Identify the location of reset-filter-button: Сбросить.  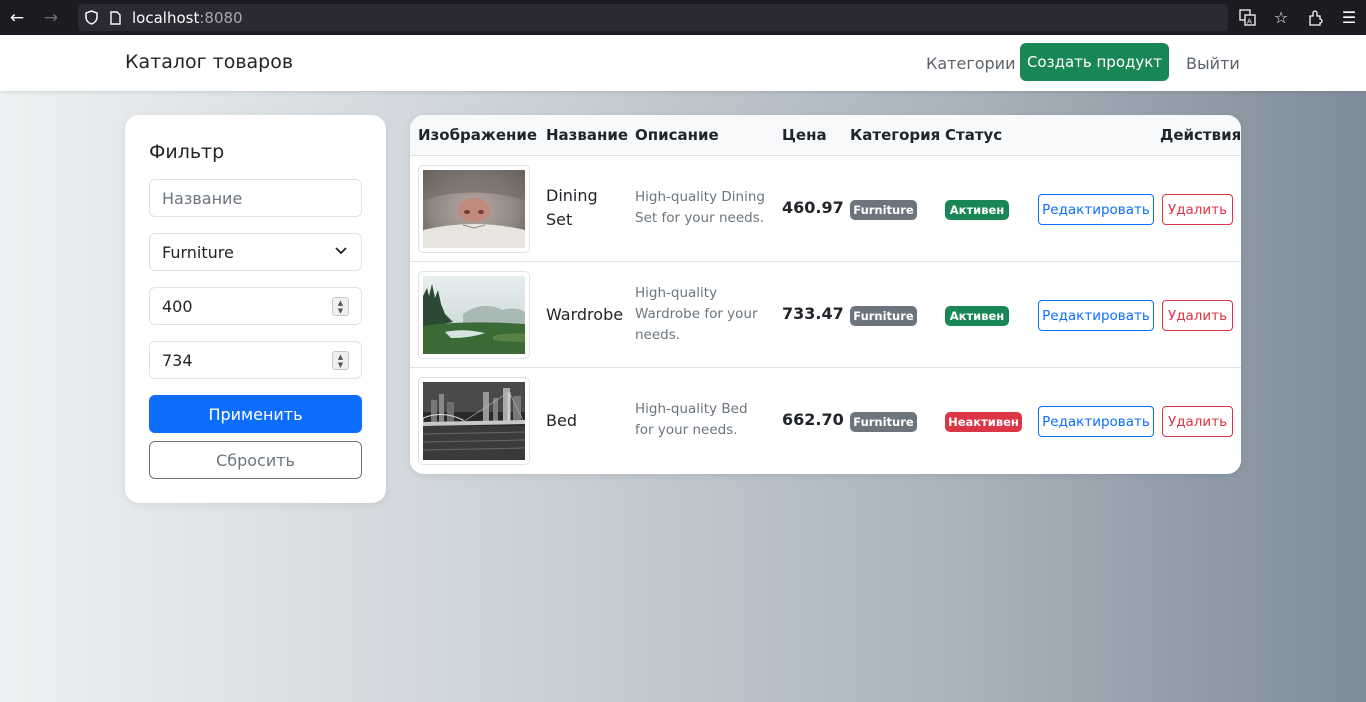
(255, 460).